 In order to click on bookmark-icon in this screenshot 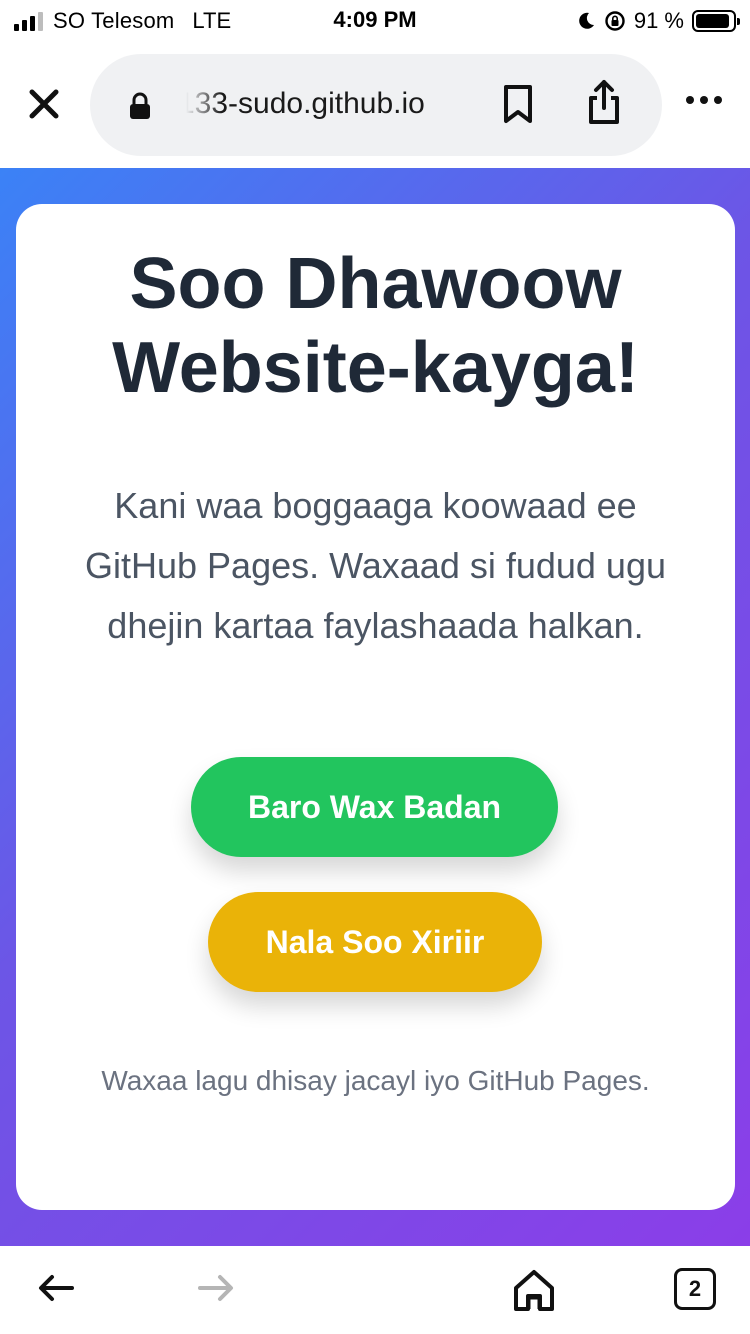, I will do `click(518, 104)`.